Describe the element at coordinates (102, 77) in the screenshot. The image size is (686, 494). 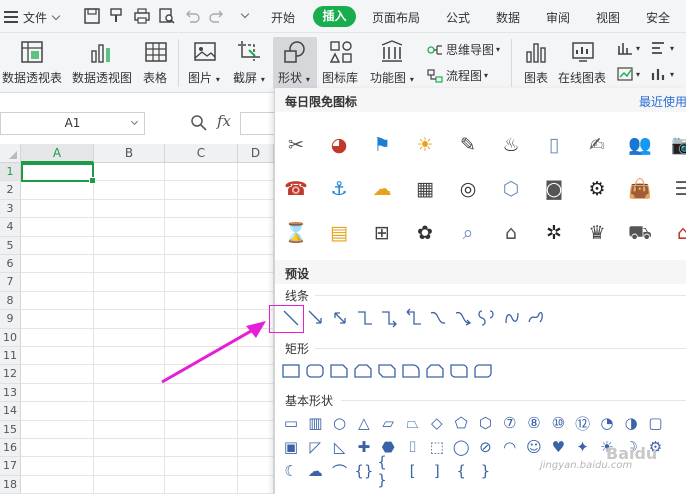
I see `pivot-chart-button: 数据透视图` at that location.